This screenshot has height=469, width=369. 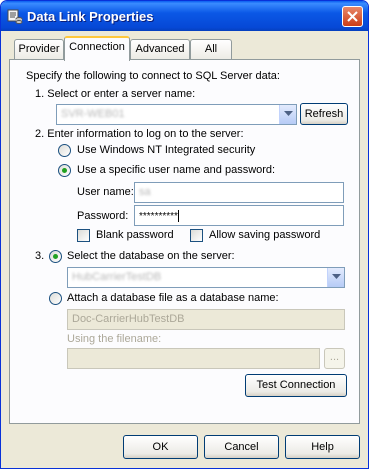 What do you see at coordinates (160, 447) in the screenshot?
I see `ok-button: OK` at bounding box center [160, 447].